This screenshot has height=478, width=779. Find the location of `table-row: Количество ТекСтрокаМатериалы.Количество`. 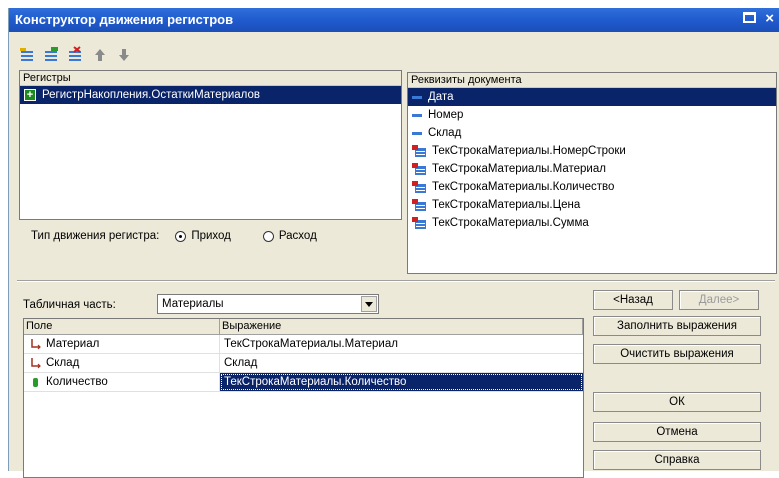

table-row: Количество ТекСтрокаМатериалы.Количество is located at coordinates (303, 382).